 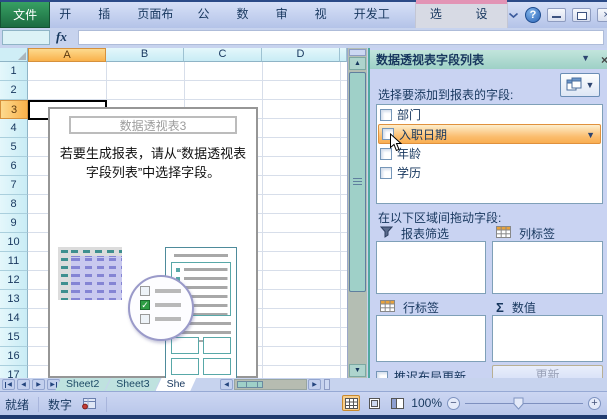 What do you see at coordinates (67, 55) in the screenshot?
I see `column-header-a: A` at bounding box center [67, 55].